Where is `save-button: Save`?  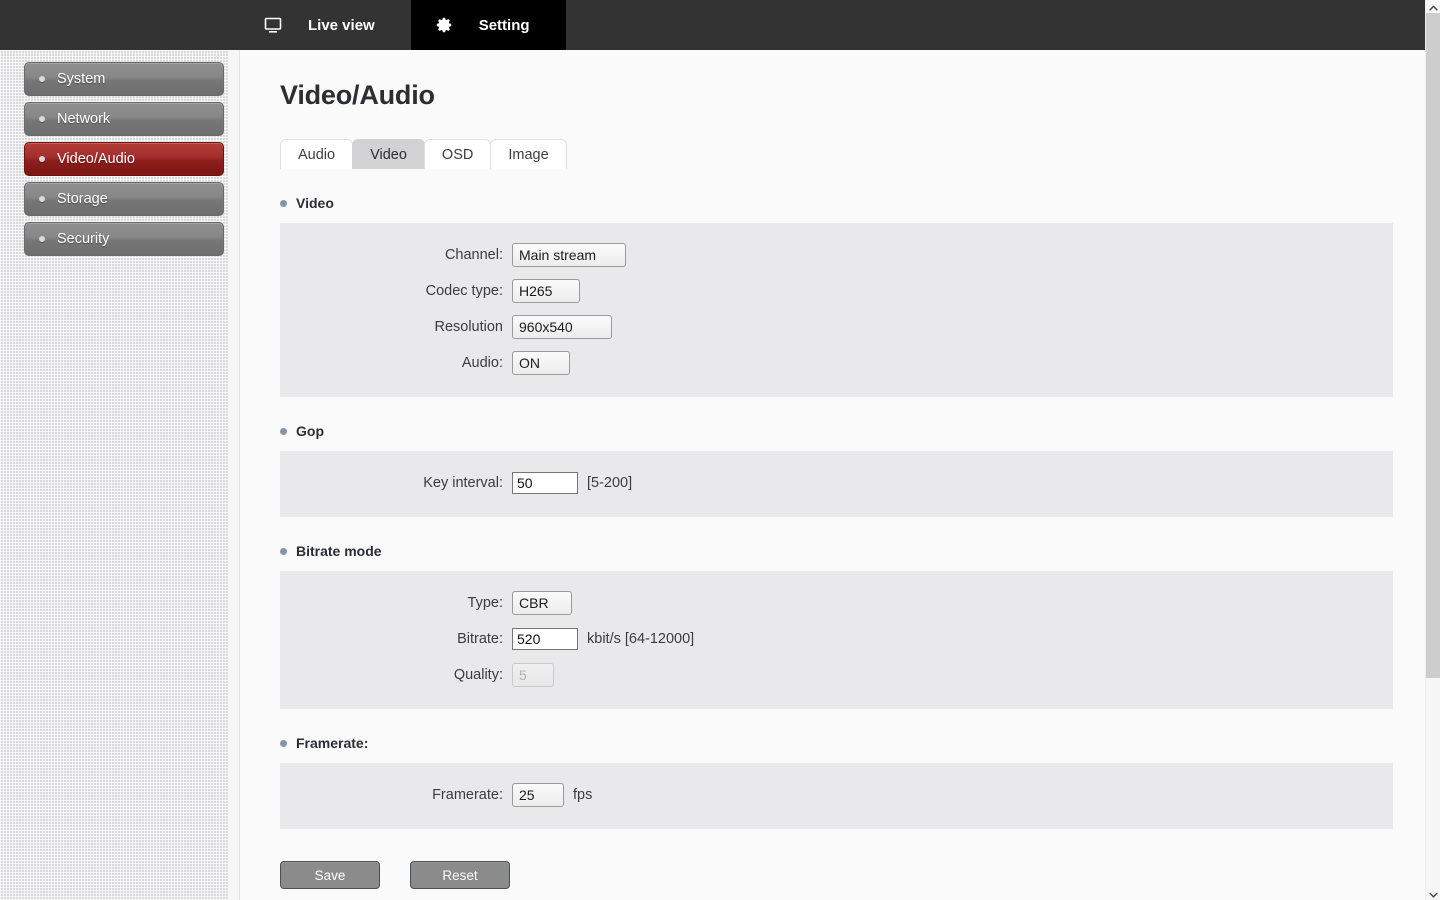 save-button: Save is located at coordinates (330, 875).